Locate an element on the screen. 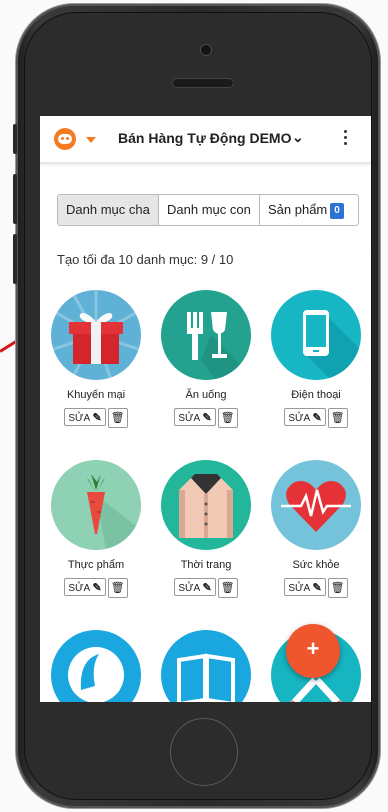 This screenshot has height=812, width=388. tab-label: Sản phẩm is located at coordinates (298, 209).